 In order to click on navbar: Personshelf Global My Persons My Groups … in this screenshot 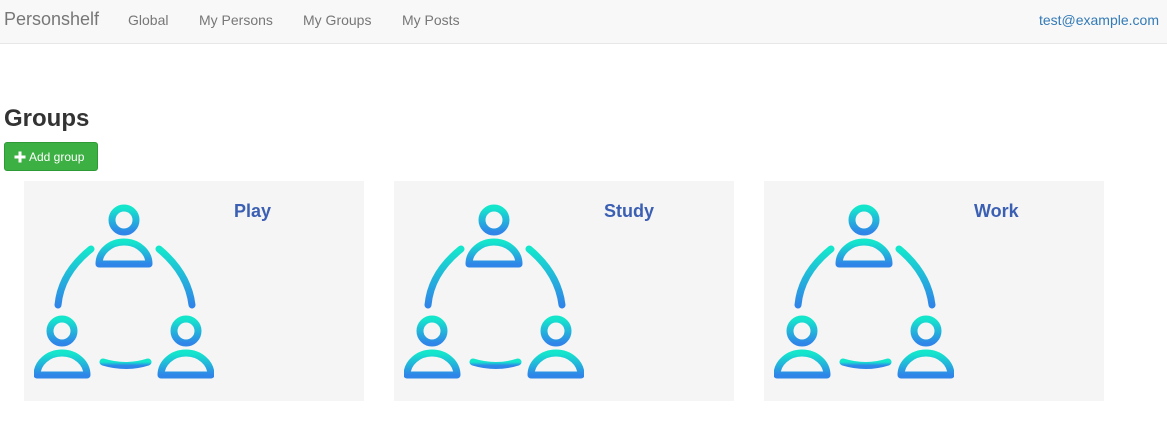, I will do `click(583, 22)`.